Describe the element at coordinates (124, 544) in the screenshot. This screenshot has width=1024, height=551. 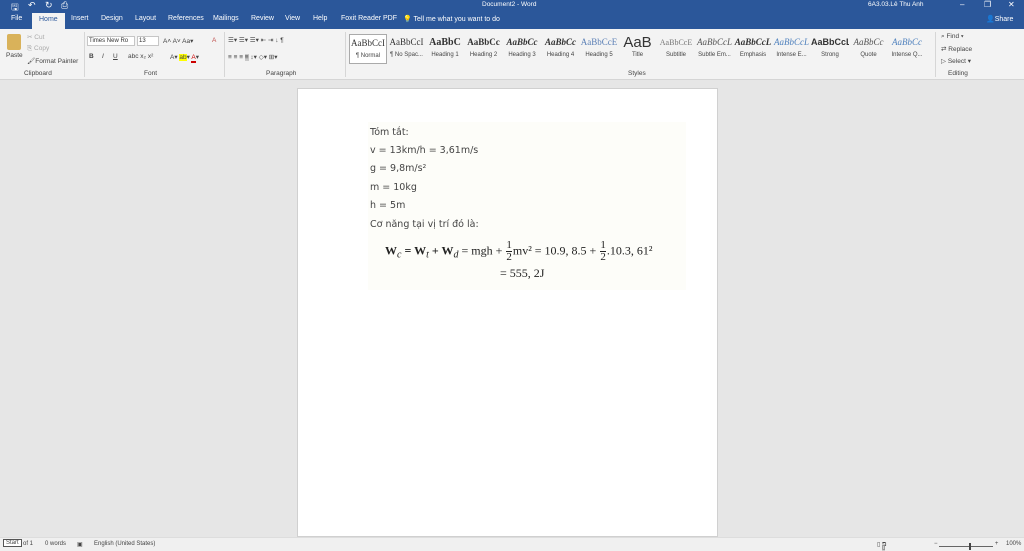
I see `language-status: English (United States)` at that location.